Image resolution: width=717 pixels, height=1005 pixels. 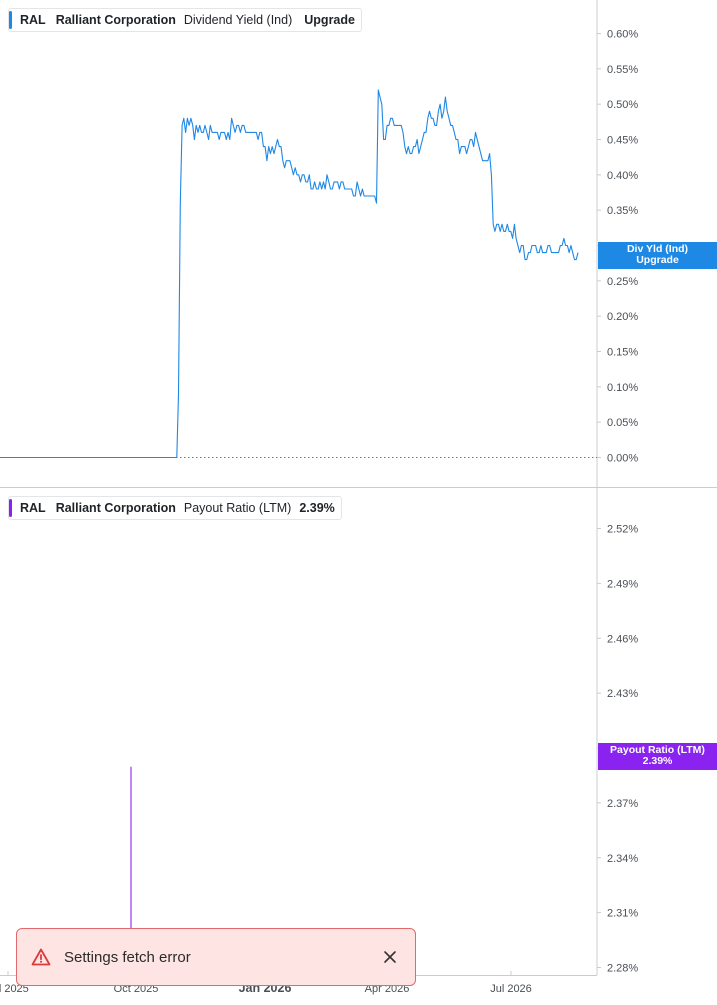 I want to click on y-tick-label: 0.25%, so click(x=622, y=282).